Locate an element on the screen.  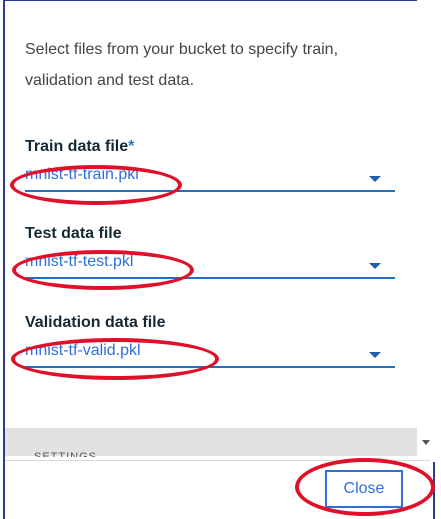
validation-data-select: mnist-tf-valid.pkl is located at coordinates (210, 353).